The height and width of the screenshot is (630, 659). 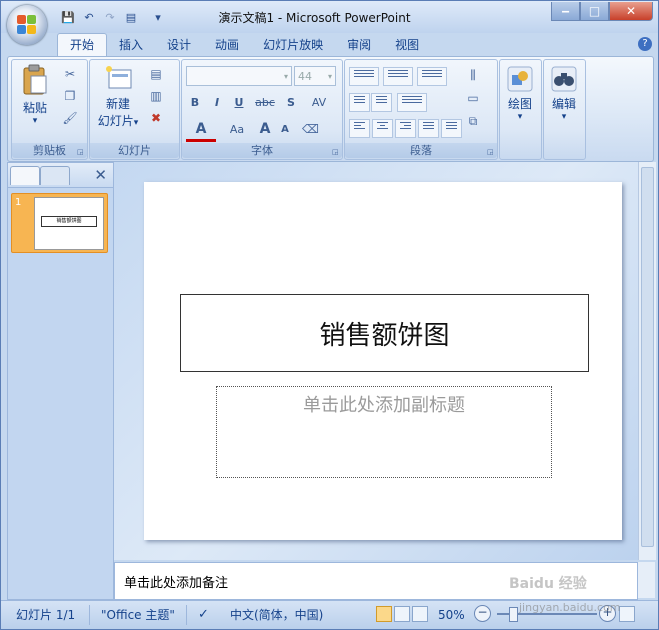 I want to click on justify-button, so click(x=428, y=128).